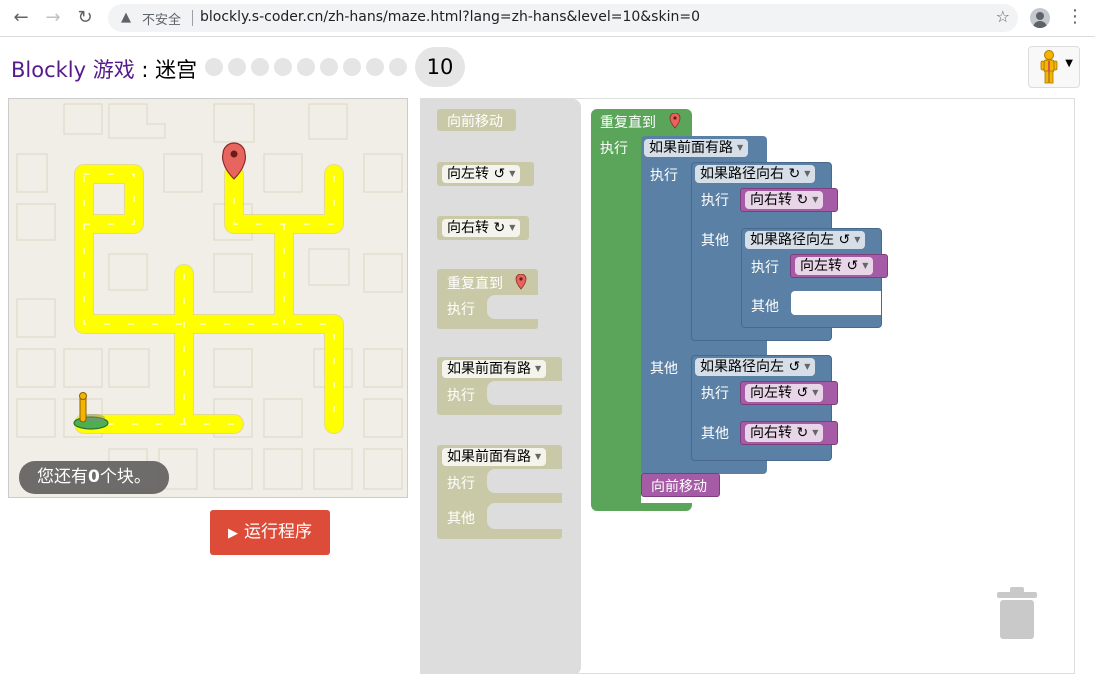  Describe the element at coordinates (278, 532) in the screenshot. I see `run-program-label: 运行程序` at that location.